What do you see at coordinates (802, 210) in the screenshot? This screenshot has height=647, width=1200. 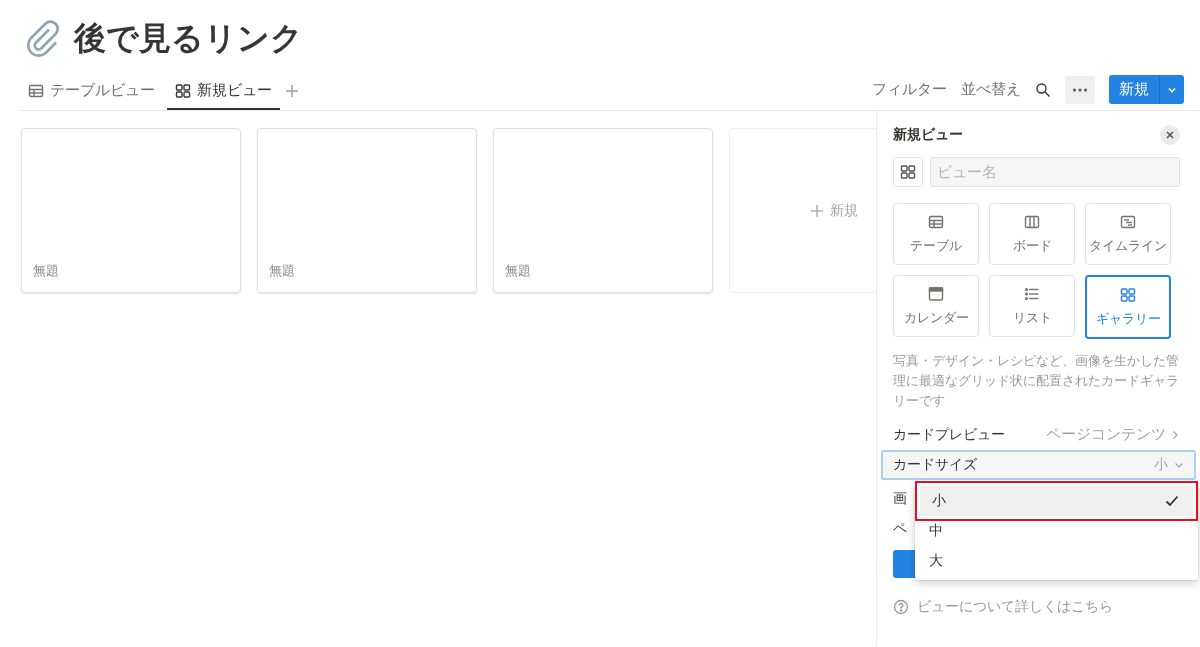 I see `add-card-button: 新規` at bounding box center [802, 210].